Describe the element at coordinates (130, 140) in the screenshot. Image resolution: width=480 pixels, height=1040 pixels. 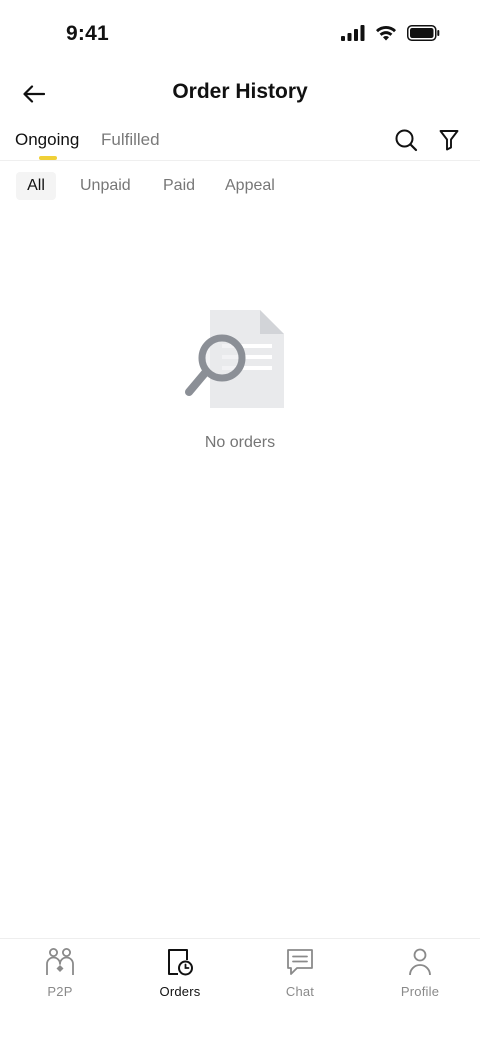
I see `tab-fulfilled: Fulfilled` at that location.